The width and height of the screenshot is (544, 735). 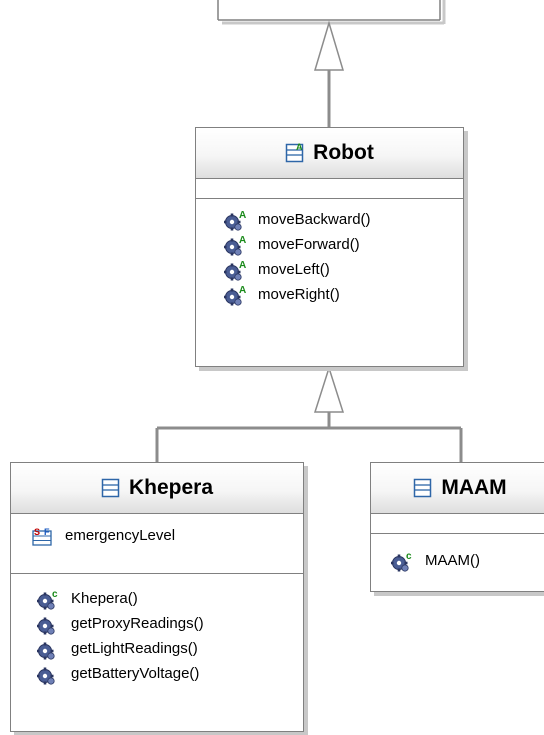 What do you see at coordinates (309, 244) in the screenshot?
I see `method-label: moveForward()` at bounding box center [309, 244].